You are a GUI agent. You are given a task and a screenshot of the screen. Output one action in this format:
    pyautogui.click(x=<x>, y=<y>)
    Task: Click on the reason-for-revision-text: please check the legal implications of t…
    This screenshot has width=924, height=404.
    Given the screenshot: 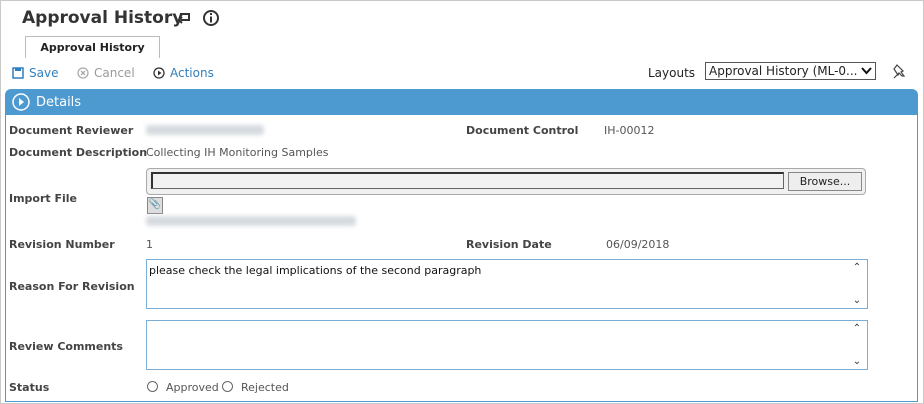 What is the action you would take?
    pyautogui.click(x=315, y=270)
    